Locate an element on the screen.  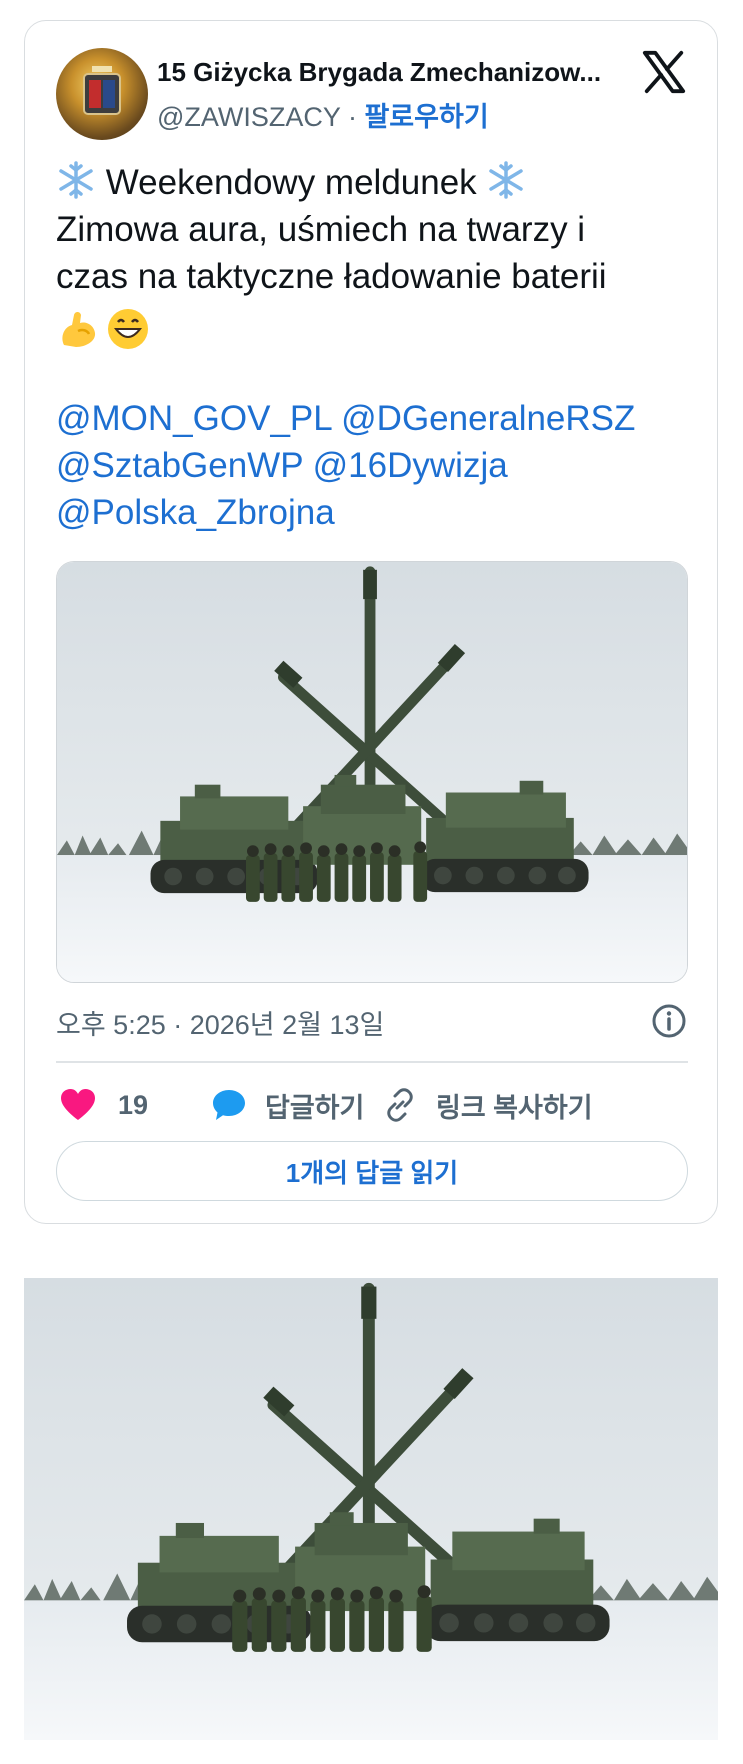
copy-link-button: 링크 복사하기 is located at coordinates (487, 1105).